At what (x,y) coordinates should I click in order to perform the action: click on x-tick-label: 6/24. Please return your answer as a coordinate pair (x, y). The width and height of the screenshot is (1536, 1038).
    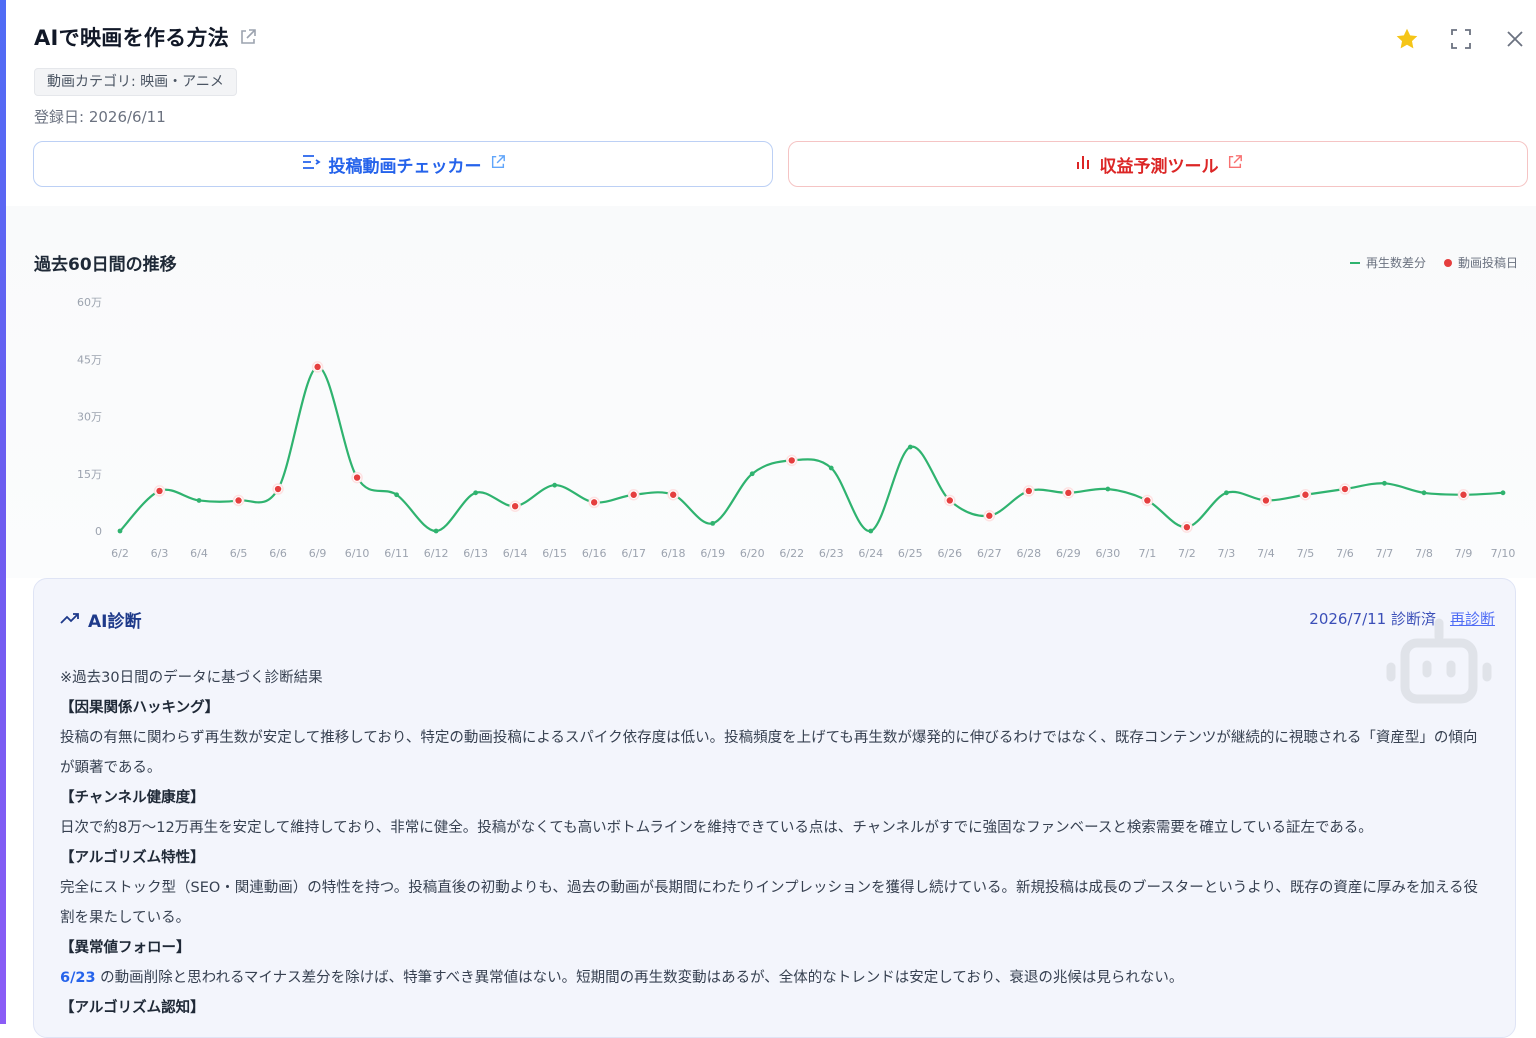
    Looking at the image, I should click on (870, 553).